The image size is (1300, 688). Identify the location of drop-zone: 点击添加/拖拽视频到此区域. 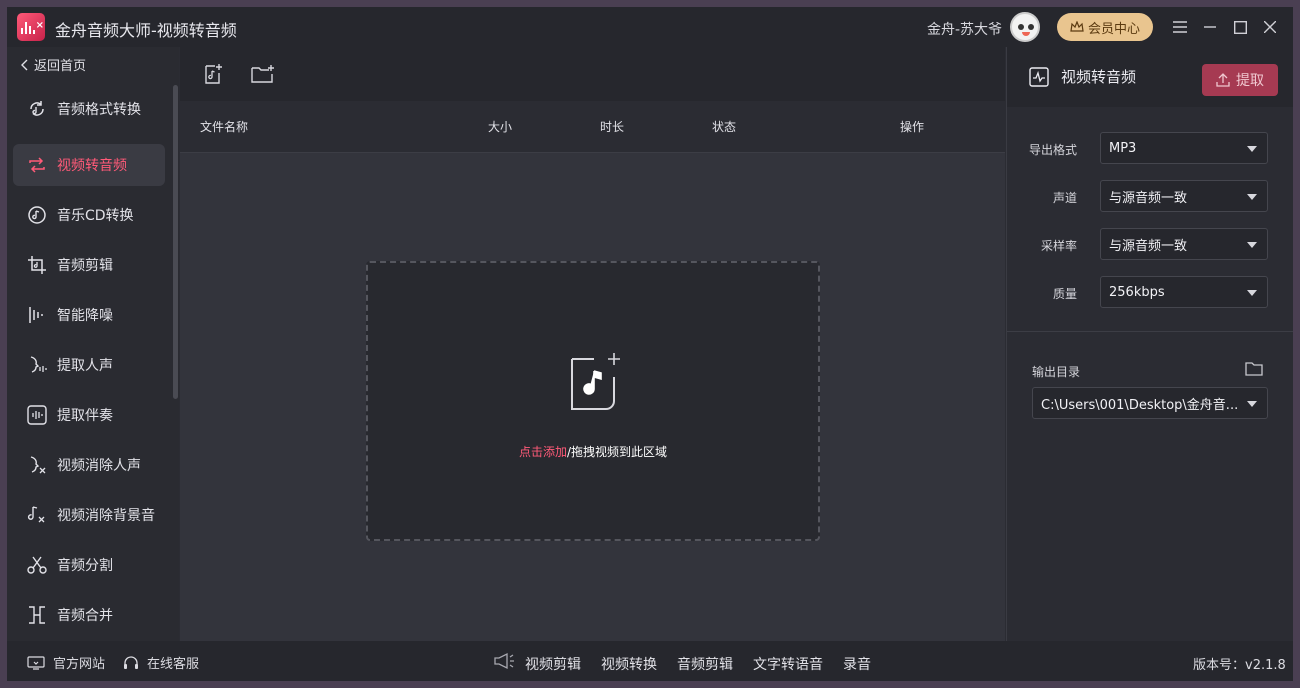
(593, 401).